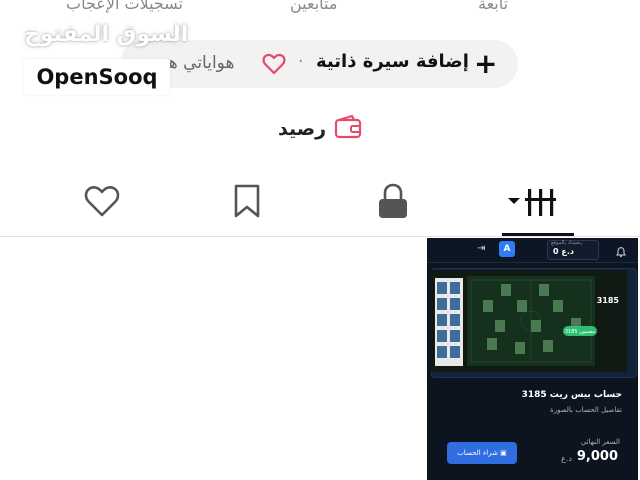  Describe the element at coordinates (392, 61) in the screenshot. I see `add-cv-button: إضافة سيرة ذاتية` at that location.